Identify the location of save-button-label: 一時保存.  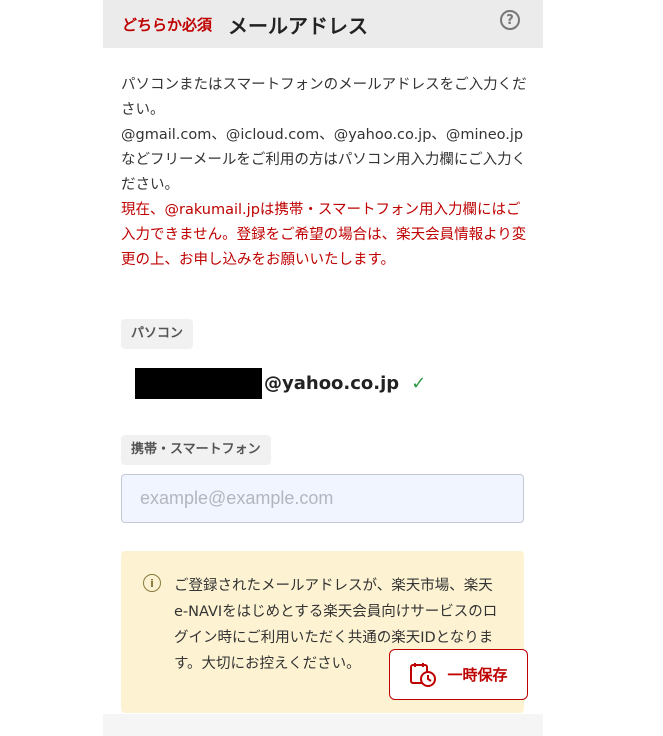
(477, 675).